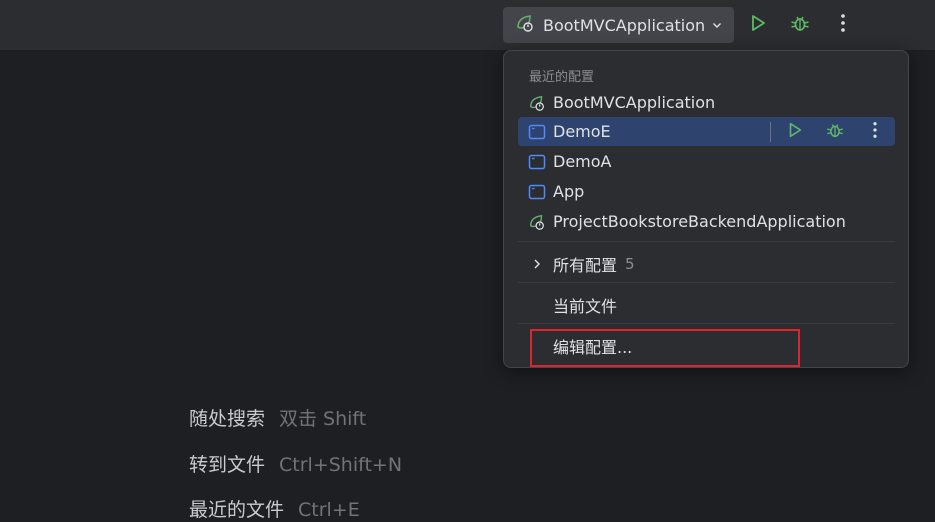  Describe the element at coordinates (227, 419) in the screenshot. I see `hint-action: 随处搜索` at that location.